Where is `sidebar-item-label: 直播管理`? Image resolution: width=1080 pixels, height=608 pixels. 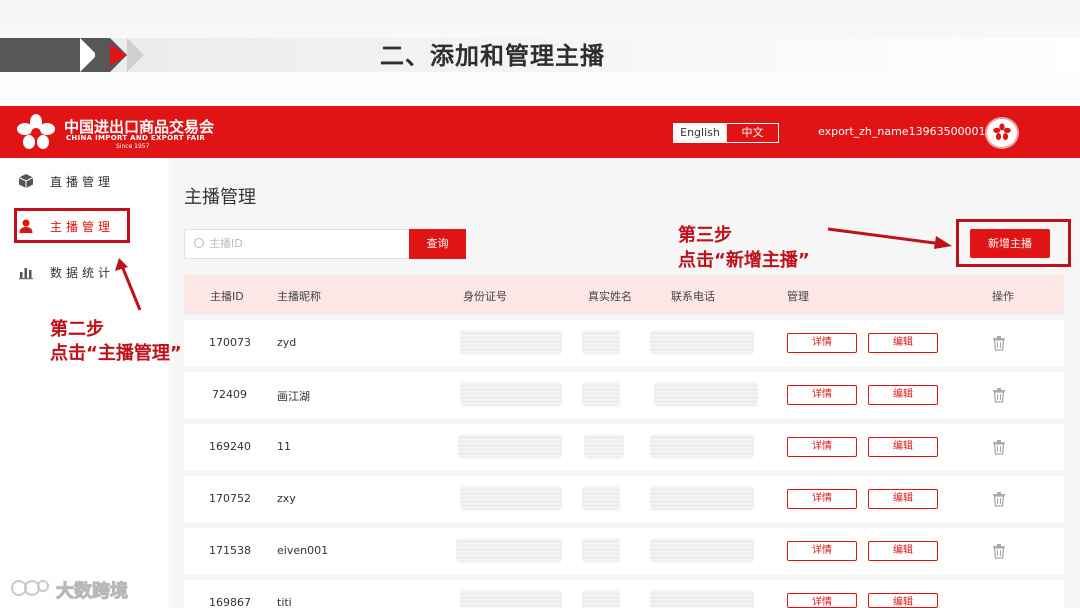
sidebar-item-label: 直播管理 is located at coordinates (82, 181).